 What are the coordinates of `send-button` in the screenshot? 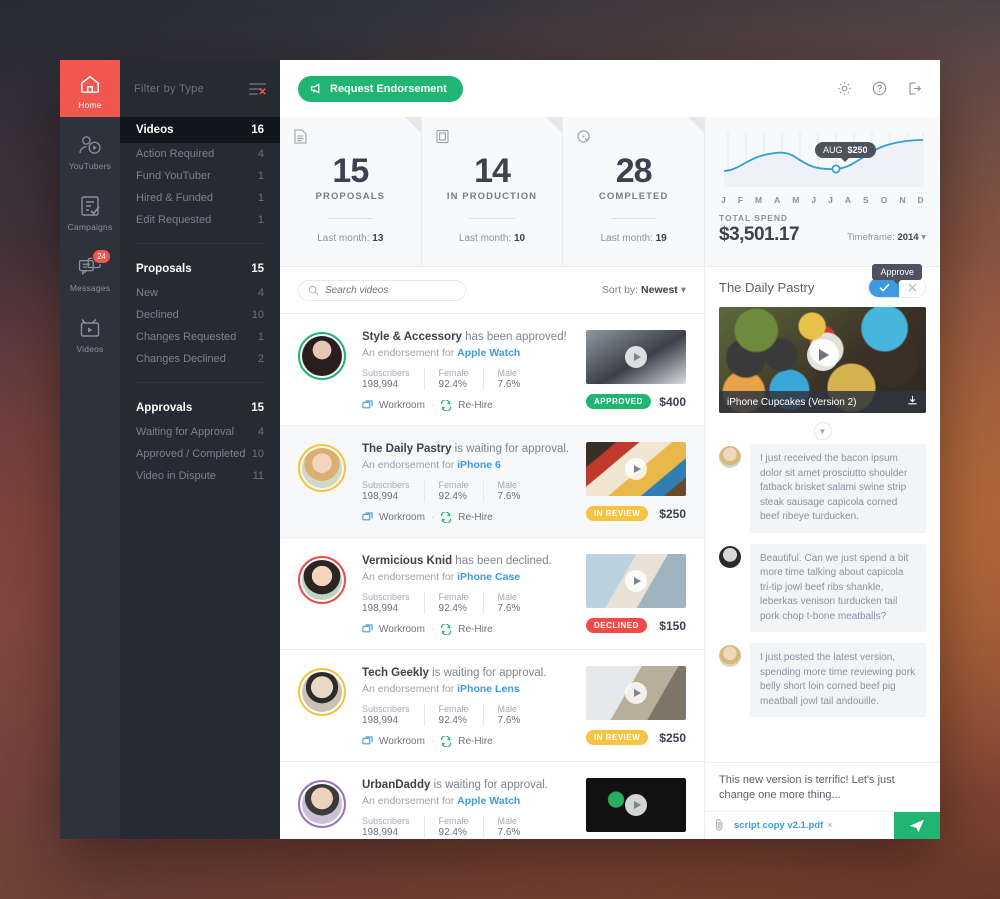 It's located at (917, 825).